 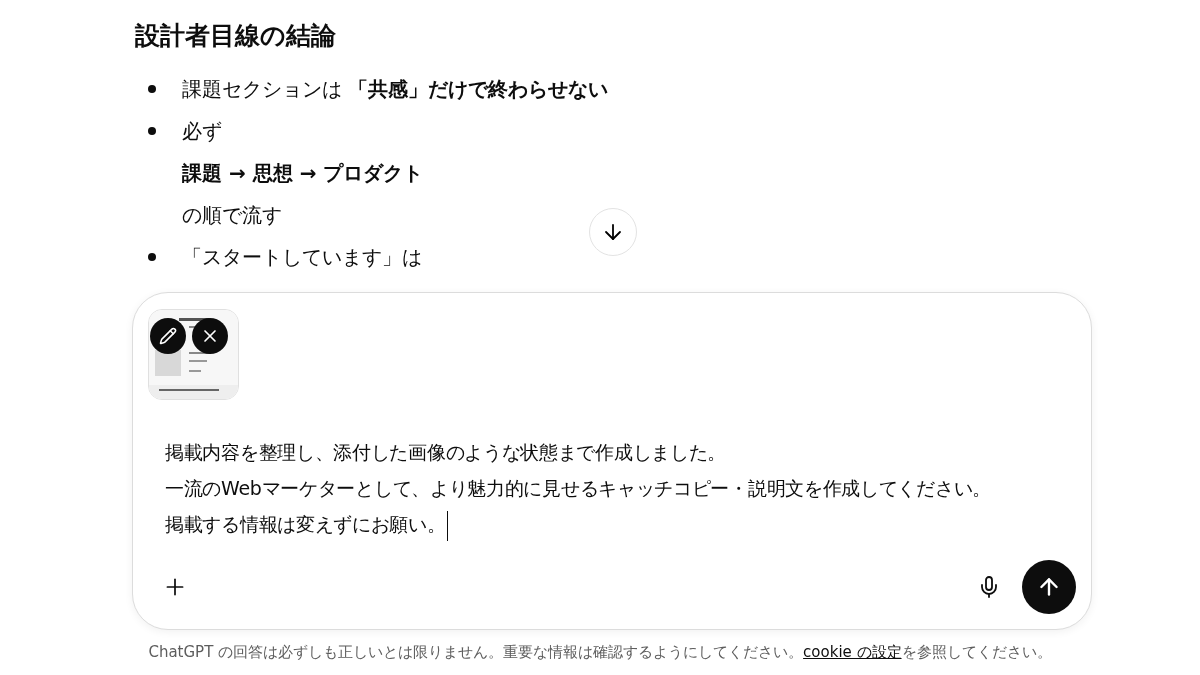 What do you see at coordinates (447, 525) in the screenshot?
I see `text-cursor` at bounding box center [447, 525].